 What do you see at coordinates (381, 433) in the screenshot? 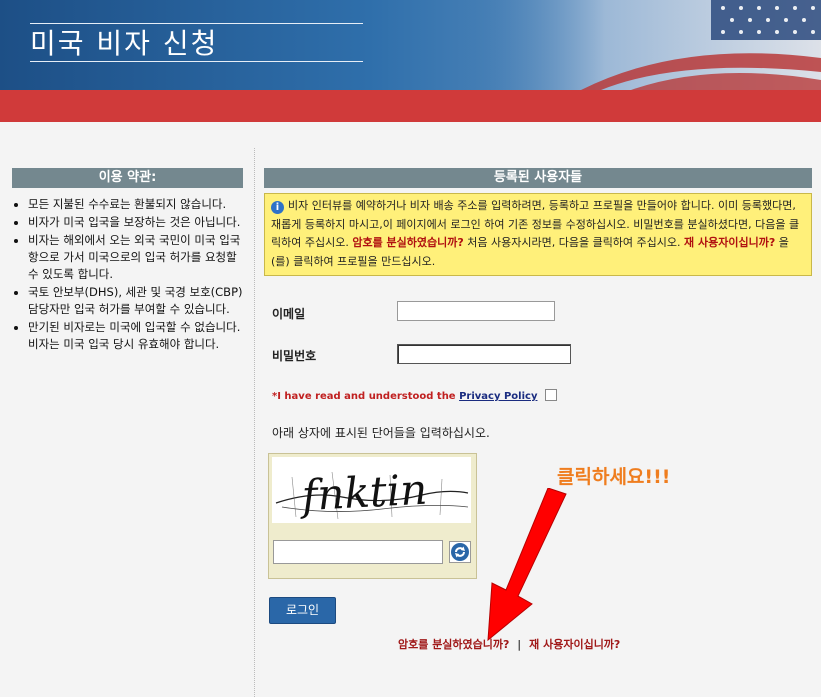
I see `captcha-prompt: 아래 상자에 표시된 단어들을 입력하십시오.` at bounding box center [381, 433].